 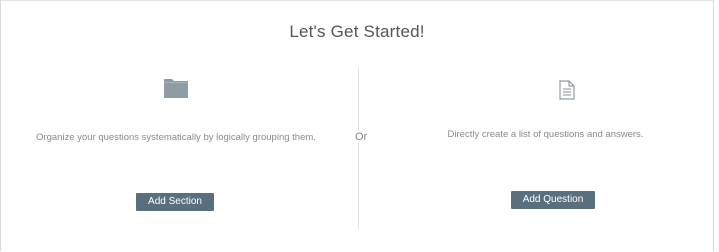 What do you see at coordinates (553, 200) in the screenshot?
I see `add-question-button: Add Question` at bounding box center [553, 200].